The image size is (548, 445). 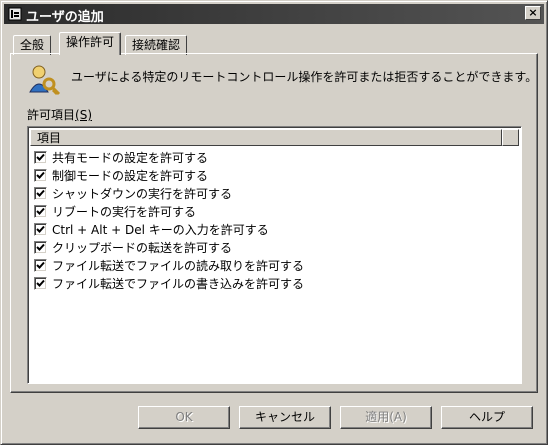 What do you see at coordinates (178, 266) in the screenshot?
I see `permission-label: ファイル転送でファイルの読み取りを許可する` at bounding box center [178, 266].